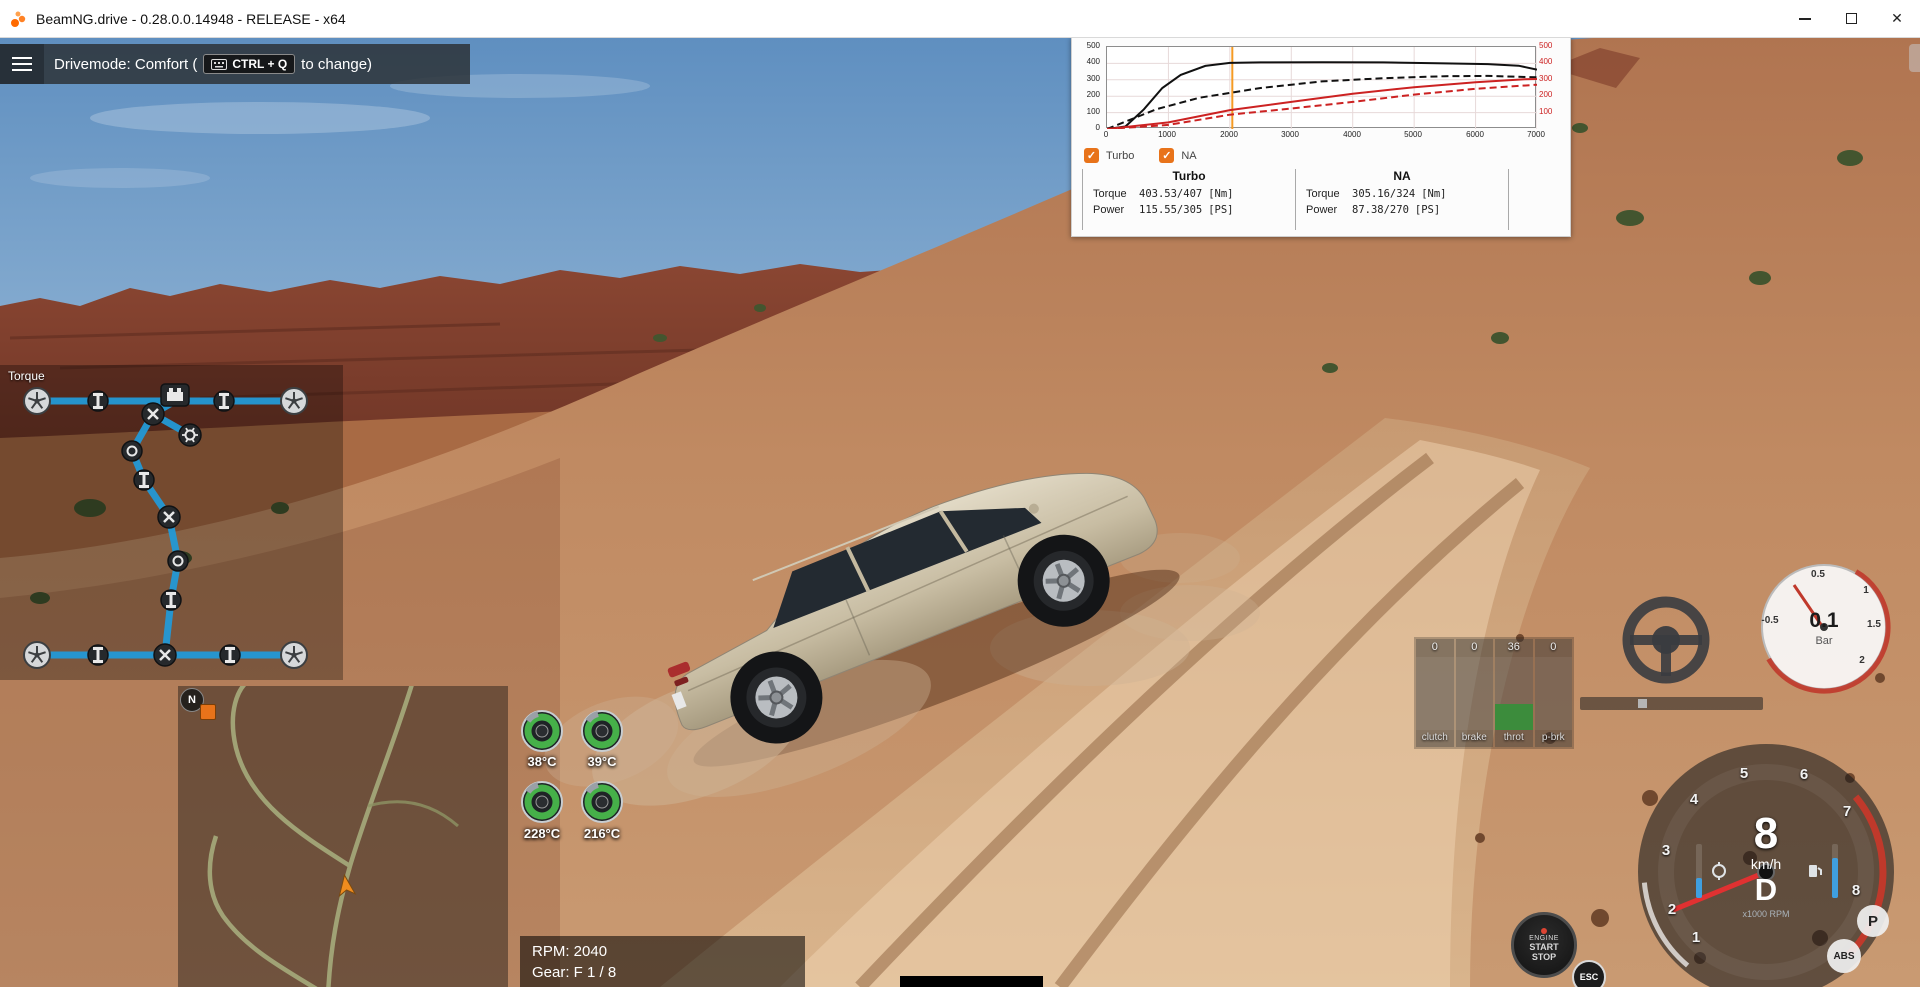 Image resolution: width=1920 pixels, height=987 pixels. I want to click on na-checkbox-label: NA, so click(1189, 155).